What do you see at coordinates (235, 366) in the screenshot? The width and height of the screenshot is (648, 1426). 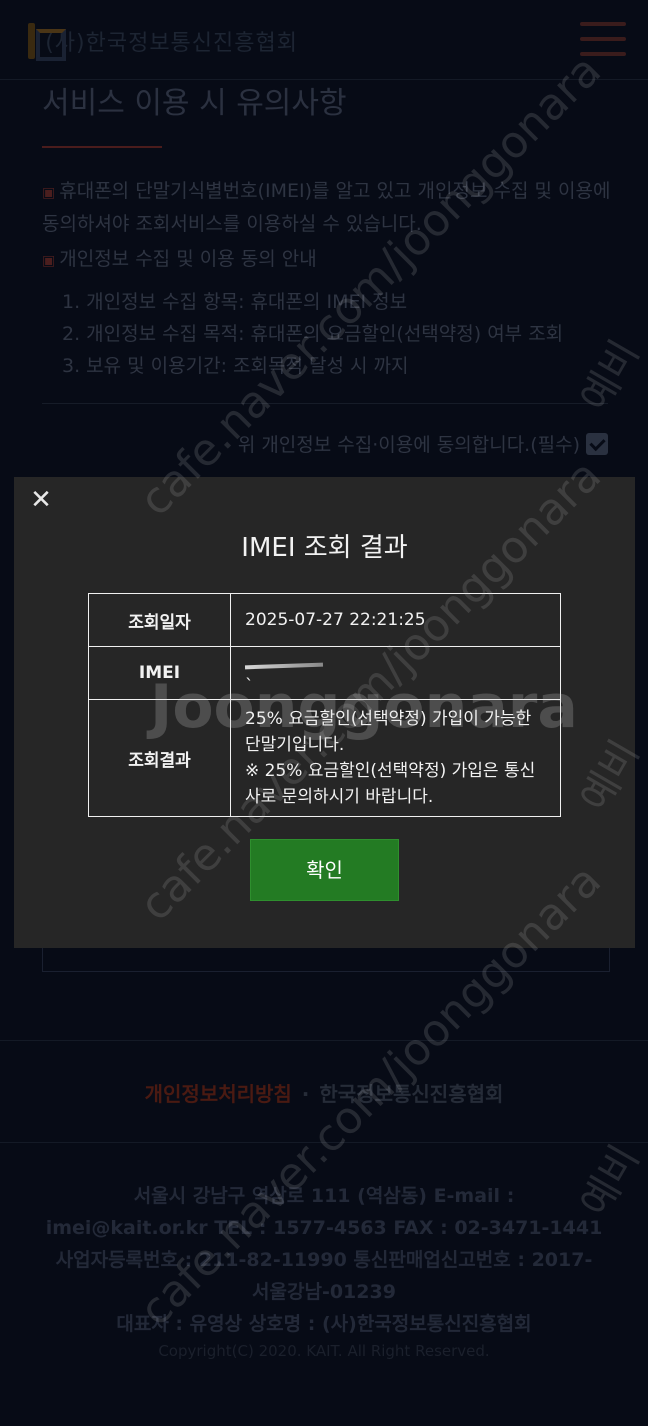 I see `list-item: 3. 보유 및 이용기간: 조회목적 달성 시 까지` at bounding box center [235, 366].